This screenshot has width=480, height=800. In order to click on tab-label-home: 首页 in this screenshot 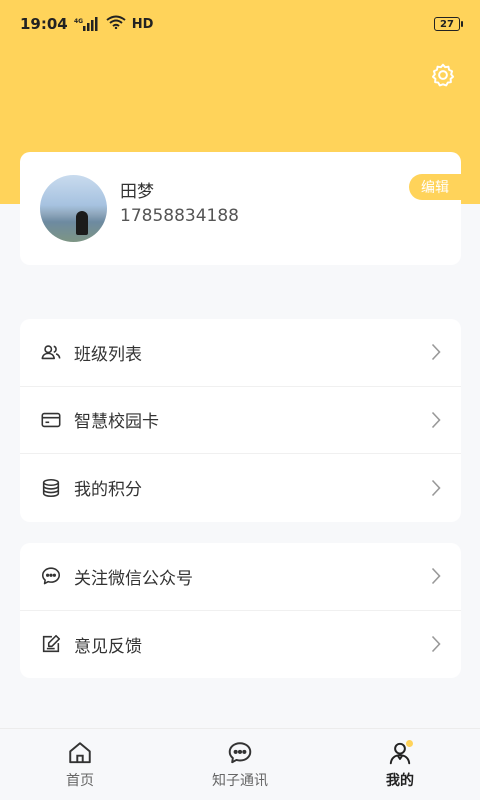, I will do `click(80, 781)`.